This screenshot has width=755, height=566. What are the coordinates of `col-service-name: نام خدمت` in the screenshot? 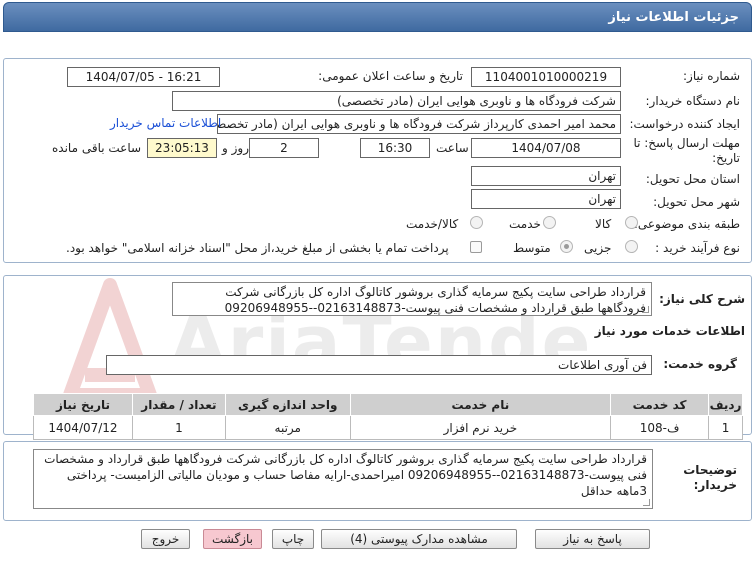 It's located at (480, 404).